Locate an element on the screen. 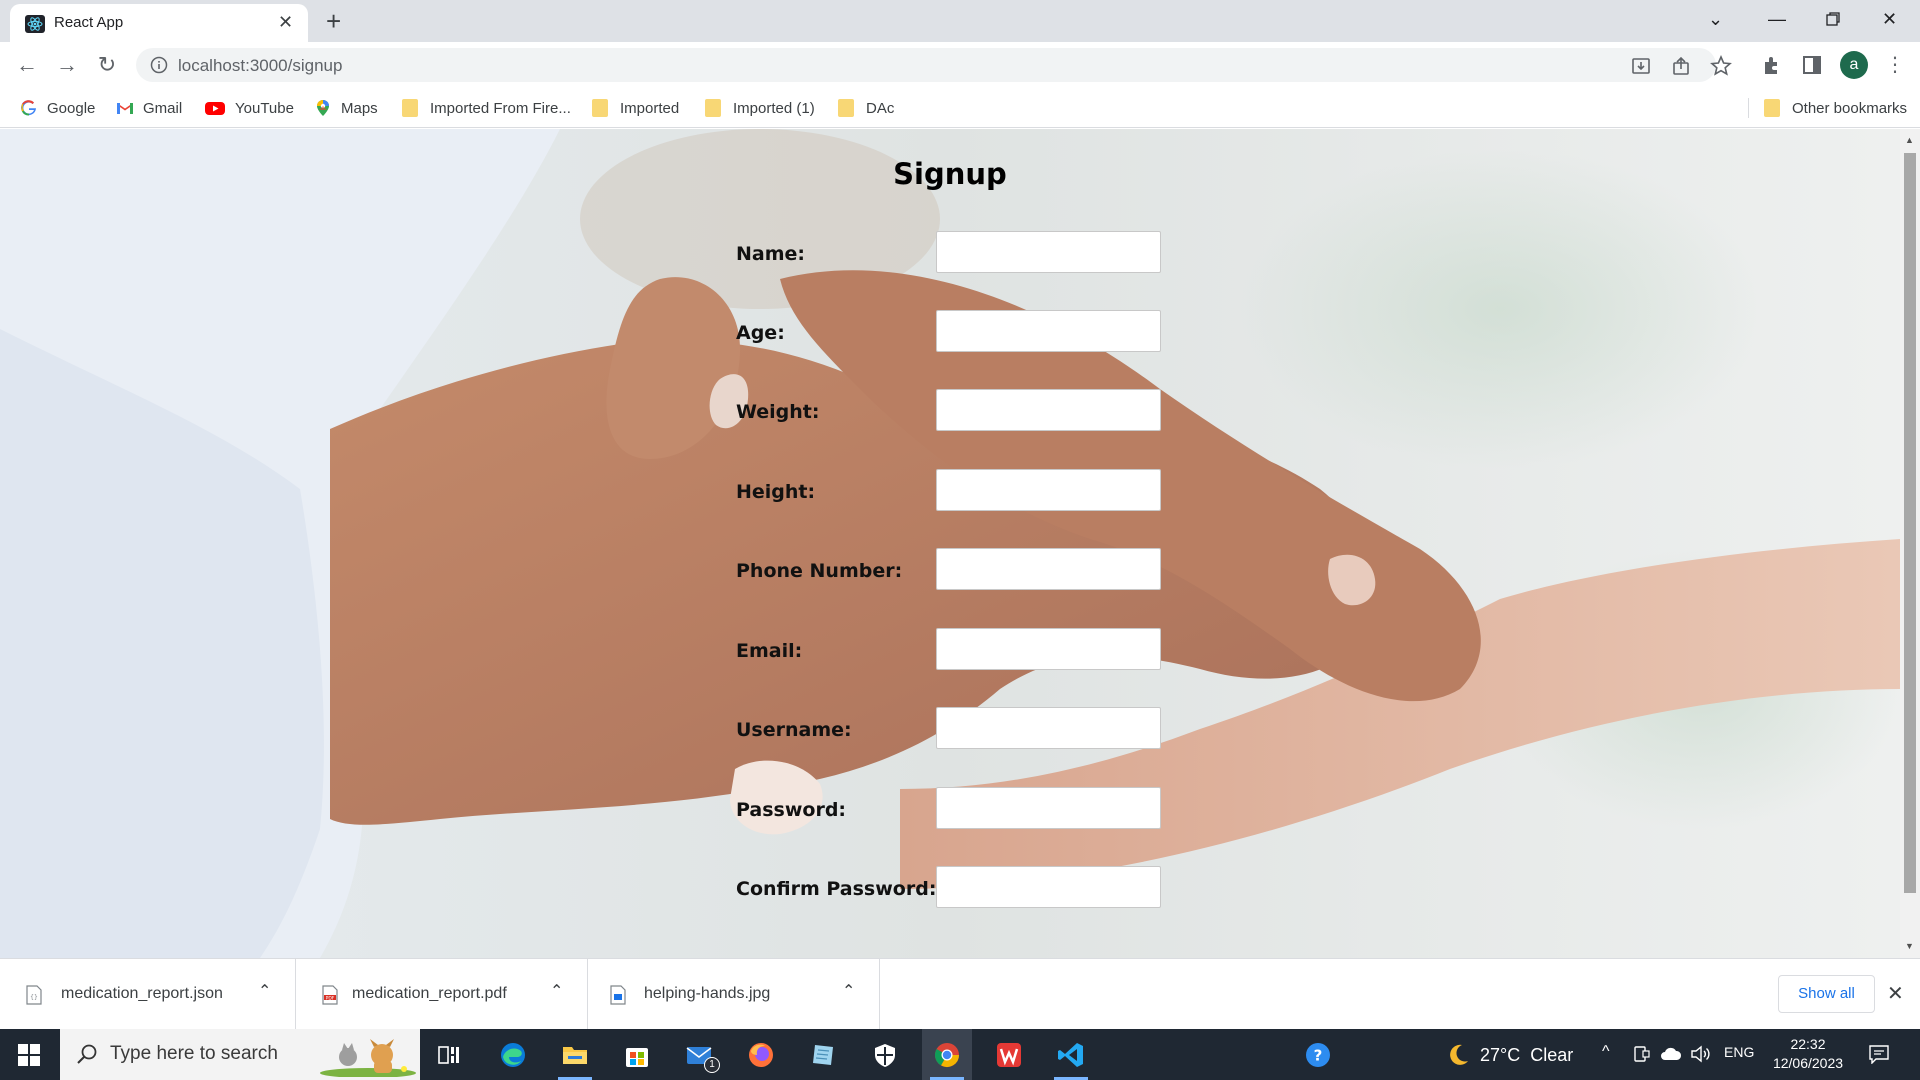  taskbar-search-box: Type here to search is located at coordinates (240, 1054).